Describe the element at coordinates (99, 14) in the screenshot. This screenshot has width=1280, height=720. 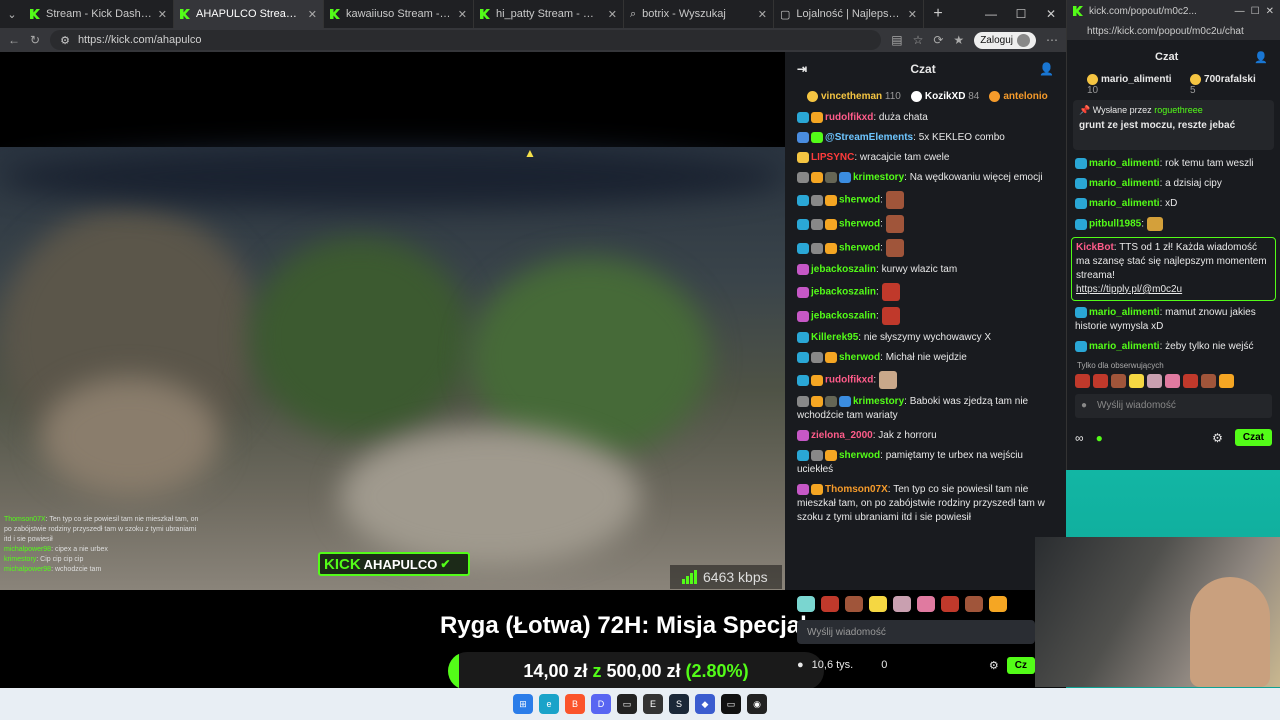
I see `browser-tab: Stream - Kick Dashboard ✕` at that location.